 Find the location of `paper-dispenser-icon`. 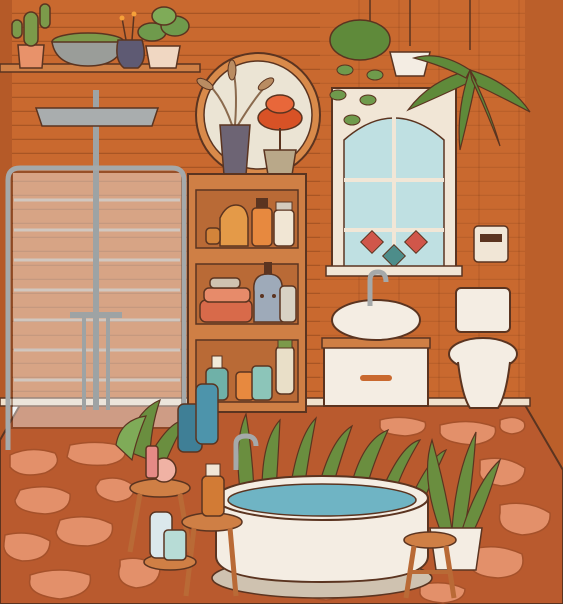

paper-dispenser-icon is located at coordinates (491, 244).